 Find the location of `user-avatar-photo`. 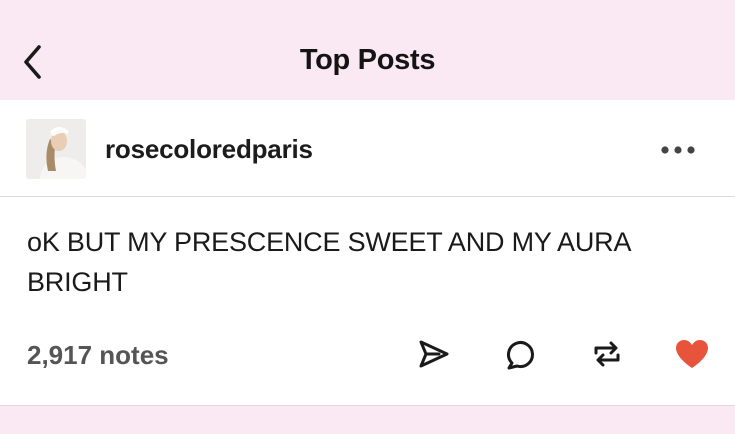

user-avatar-photo is located at coordinates (56, 149).